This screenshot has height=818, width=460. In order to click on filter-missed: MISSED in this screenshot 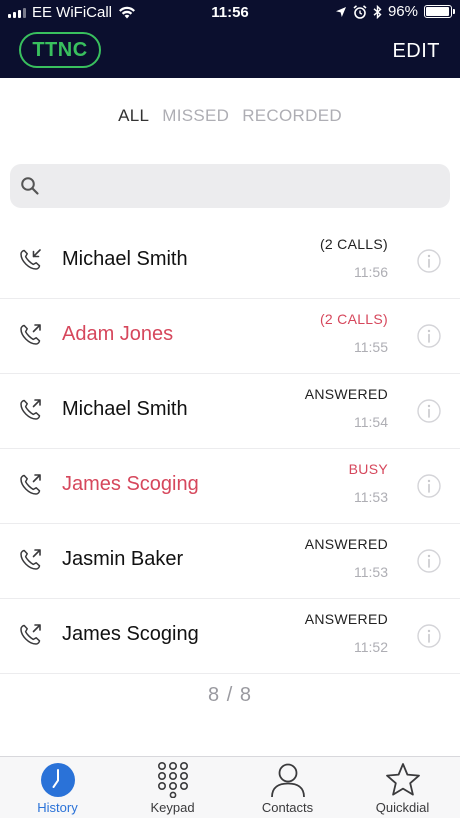, I will do `click(195, 116)`.